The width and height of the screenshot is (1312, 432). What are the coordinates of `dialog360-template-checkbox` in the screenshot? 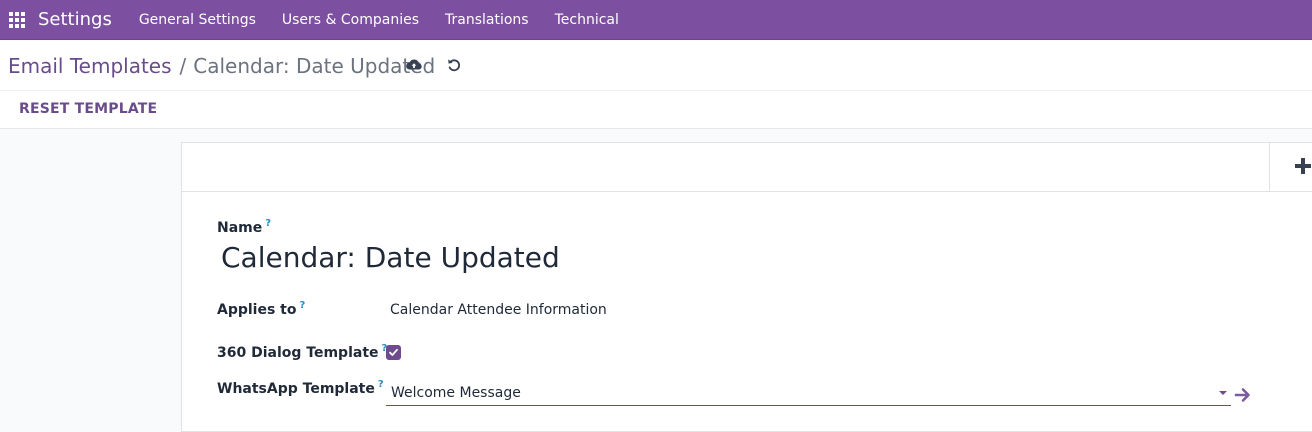 It's located at (393, 352).